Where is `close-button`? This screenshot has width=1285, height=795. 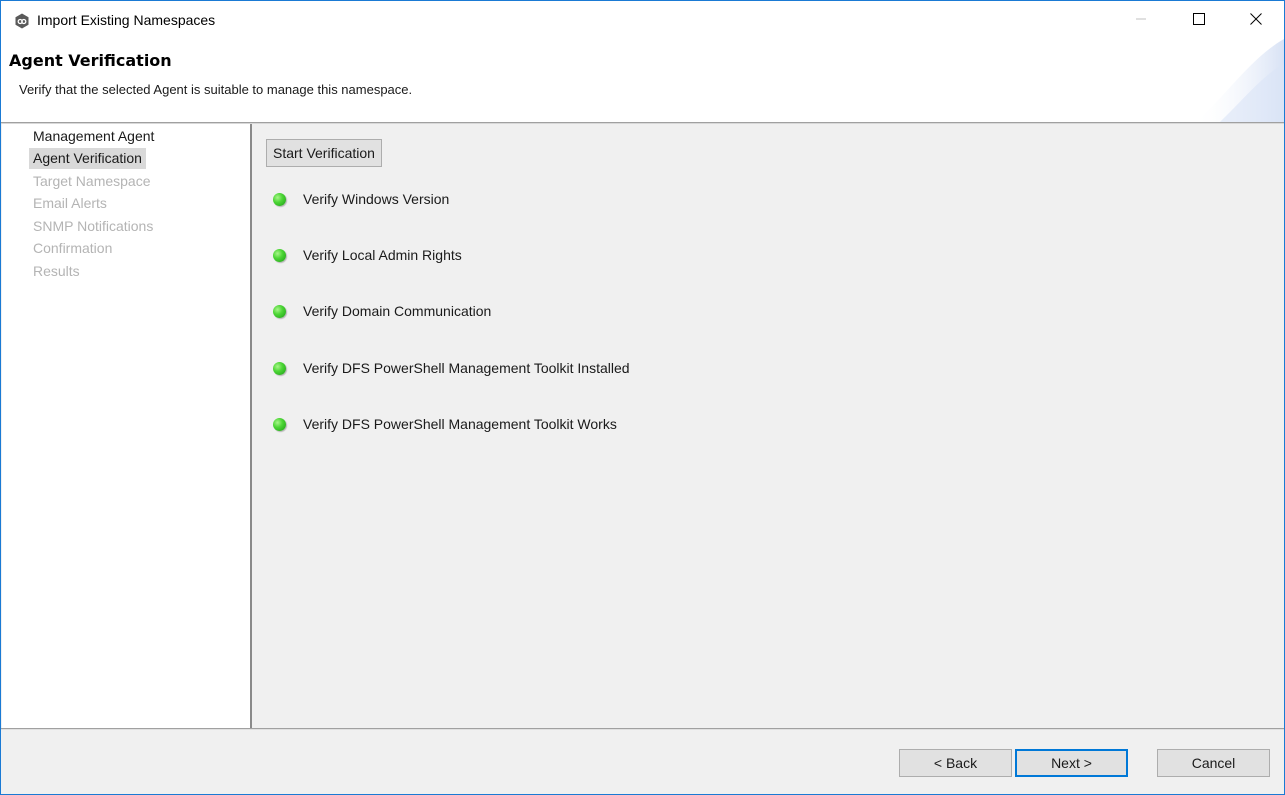 close-button is located at coordinates (1256, 20).